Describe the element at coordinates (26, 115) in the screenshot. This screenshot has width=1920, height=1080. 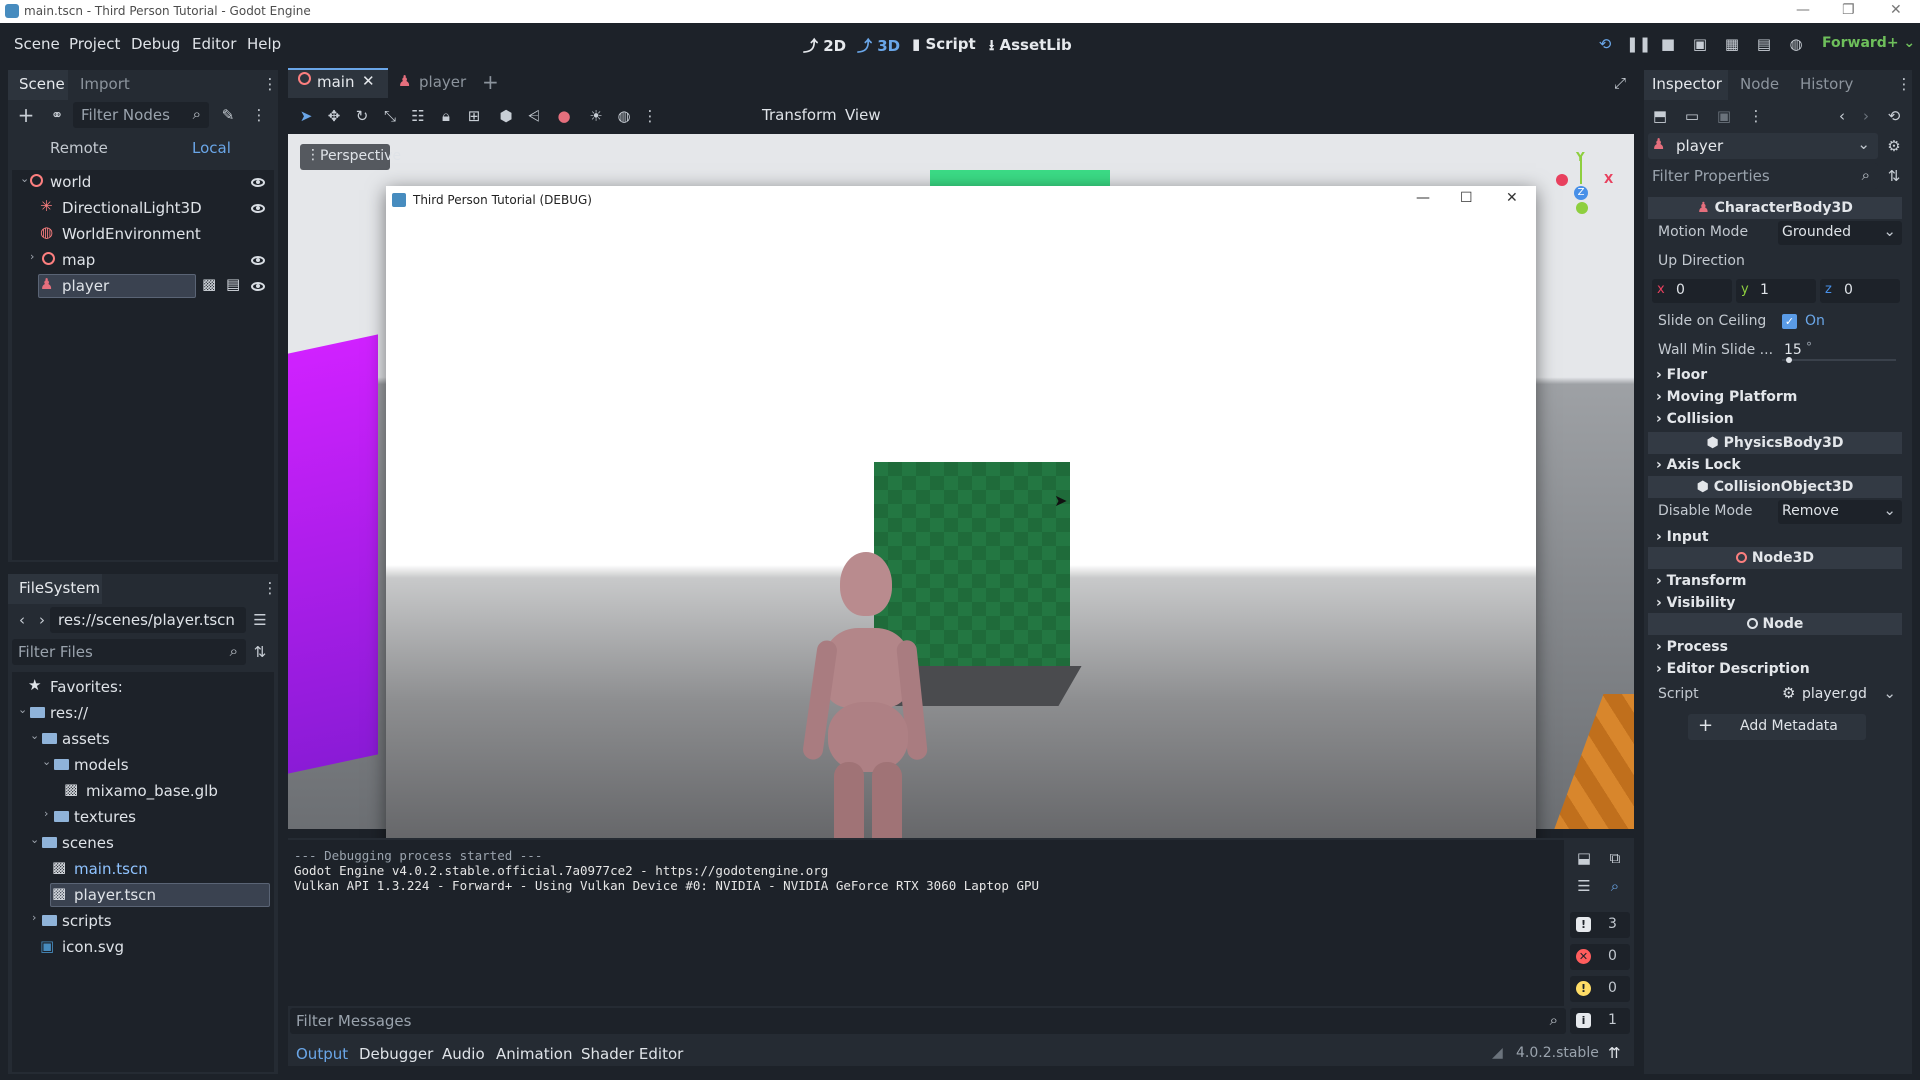
I see `add-node-icon: +` at that location.